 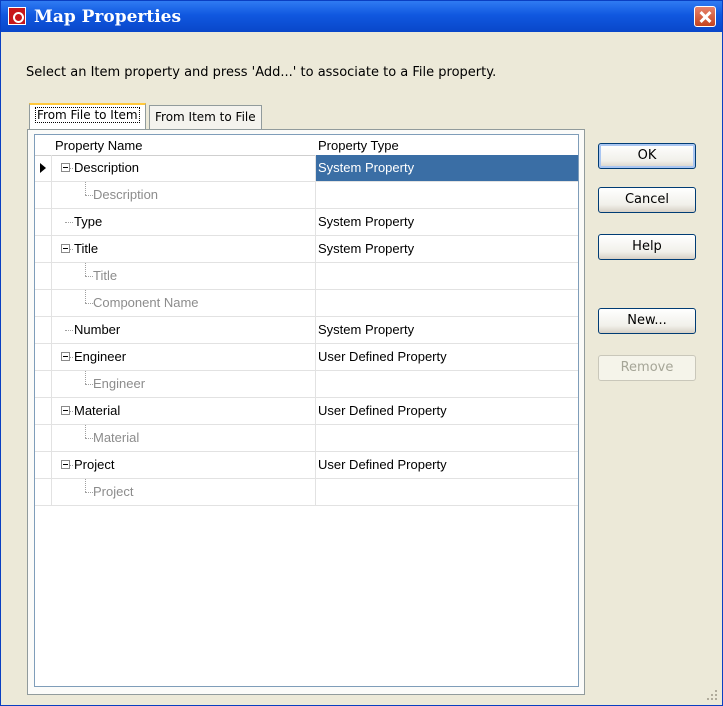 I want to click on ok-button: OK, so click(x=647, y=156).